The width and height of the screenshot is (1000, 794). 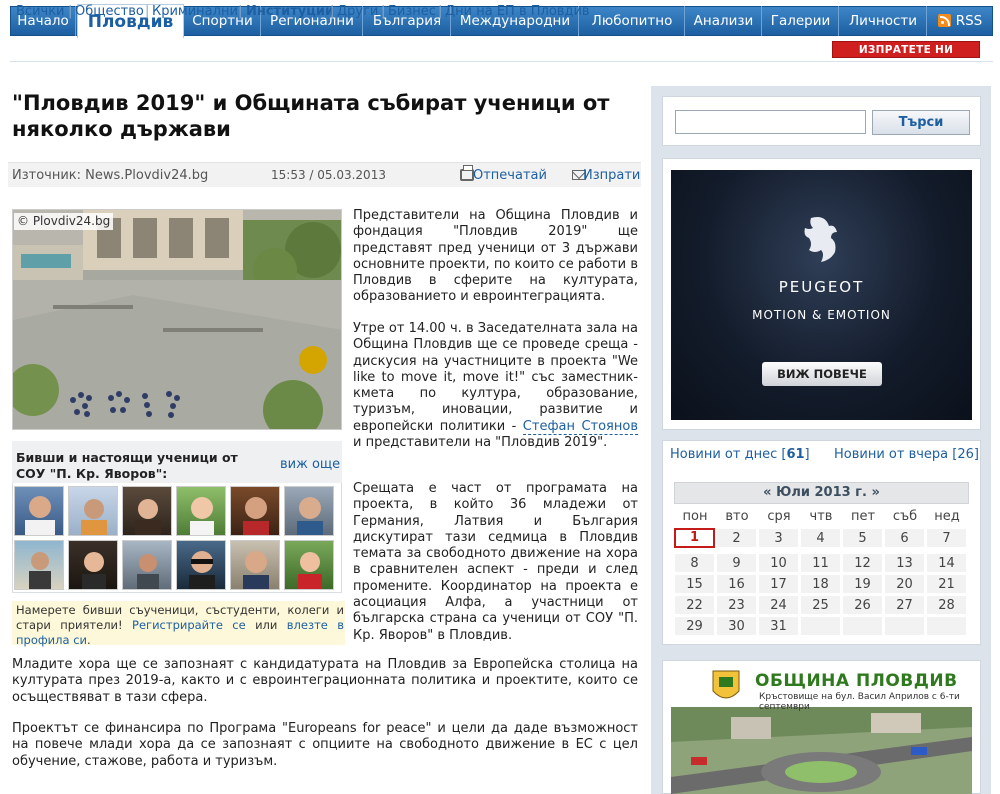 What do you see at coordinates (946, 563) in the screenshot?
I see `calendar-day: 14` at bounding box center [946, 563].